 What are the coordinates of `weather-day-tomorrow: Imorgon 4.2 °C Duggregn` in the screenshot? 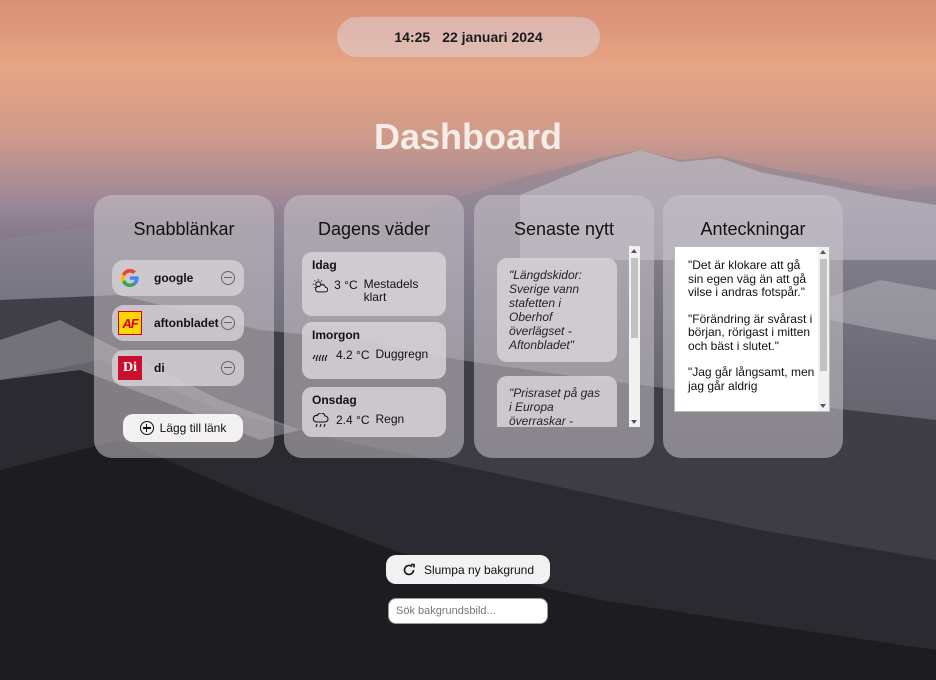 It's located at (374, 350).